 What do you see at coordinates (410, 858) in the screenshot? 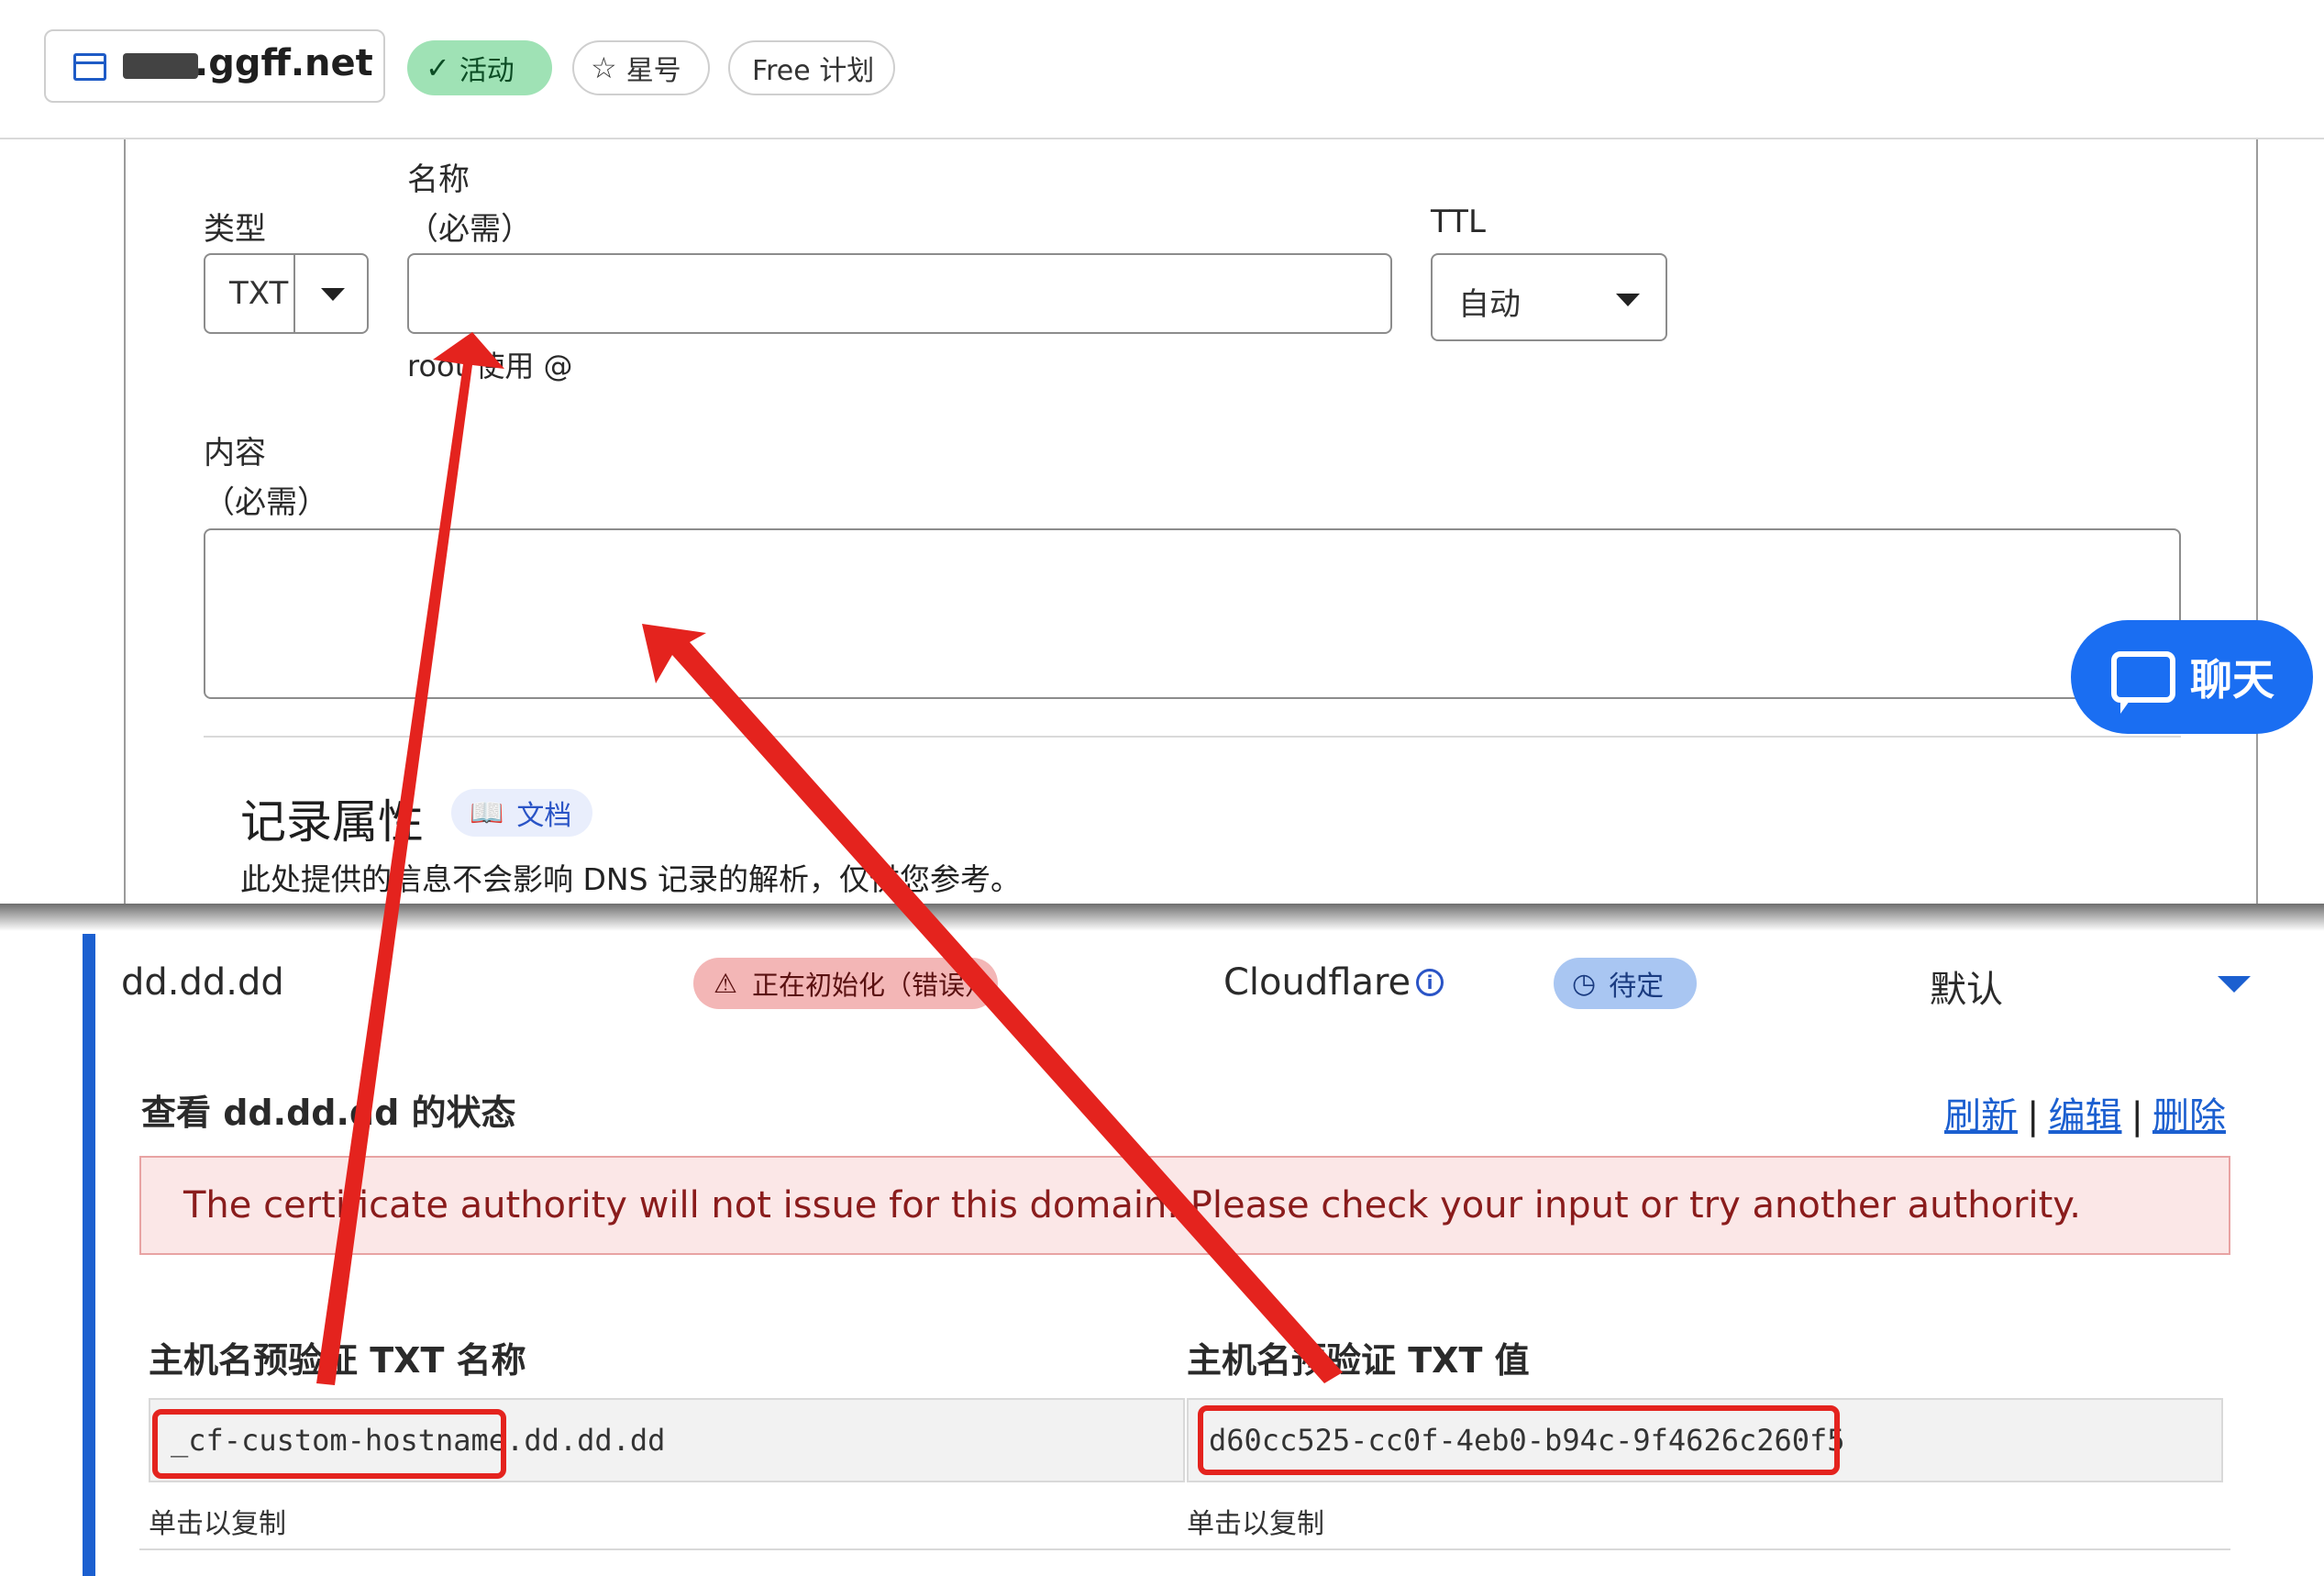
I see `annotation-arrow-to-name` at bounding box center [410, 858].